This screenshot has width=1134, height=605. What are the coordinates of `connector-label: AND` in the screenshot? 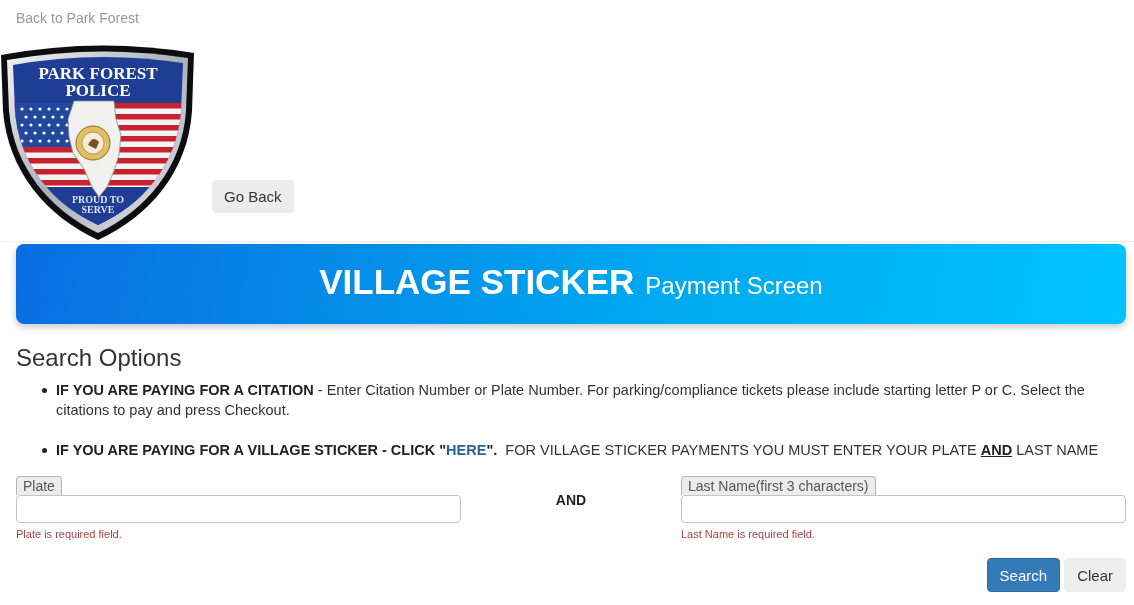 It's located at (571, 500).